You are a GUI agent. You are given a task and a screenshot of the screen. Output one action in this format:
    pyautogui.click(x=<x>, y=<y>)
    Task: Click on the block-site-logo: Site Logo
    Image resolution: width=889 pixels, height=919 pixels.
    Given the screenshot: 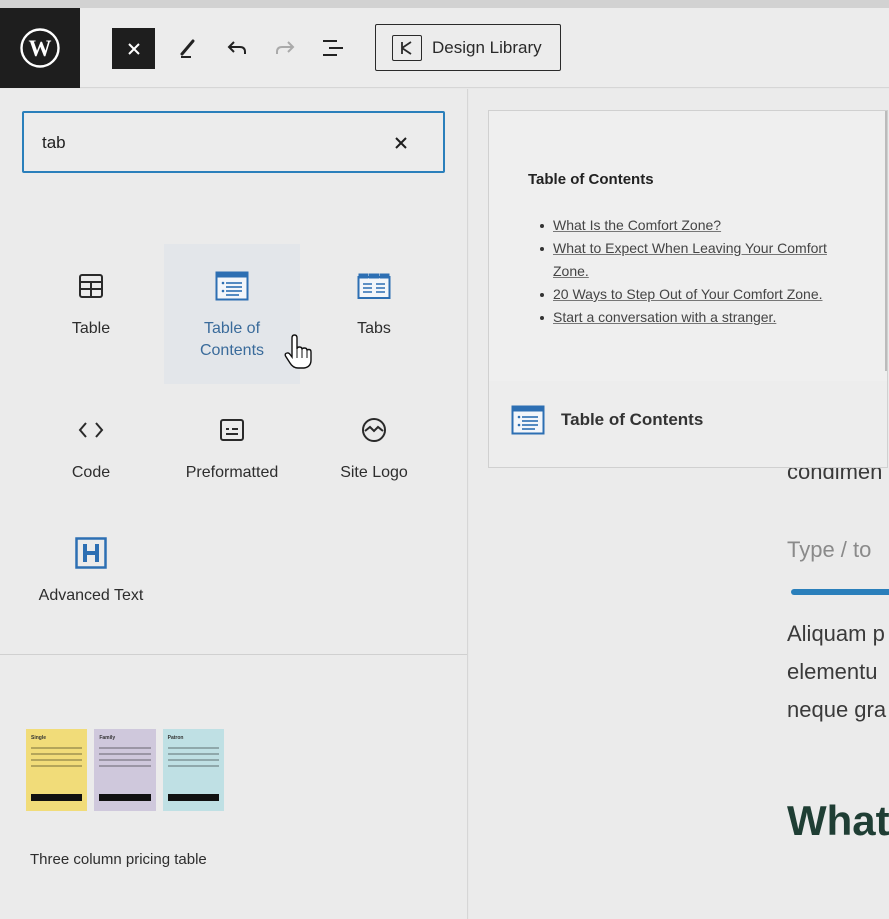 What is the action you would take?
    pyautogui.click(x=374, y=458)
    